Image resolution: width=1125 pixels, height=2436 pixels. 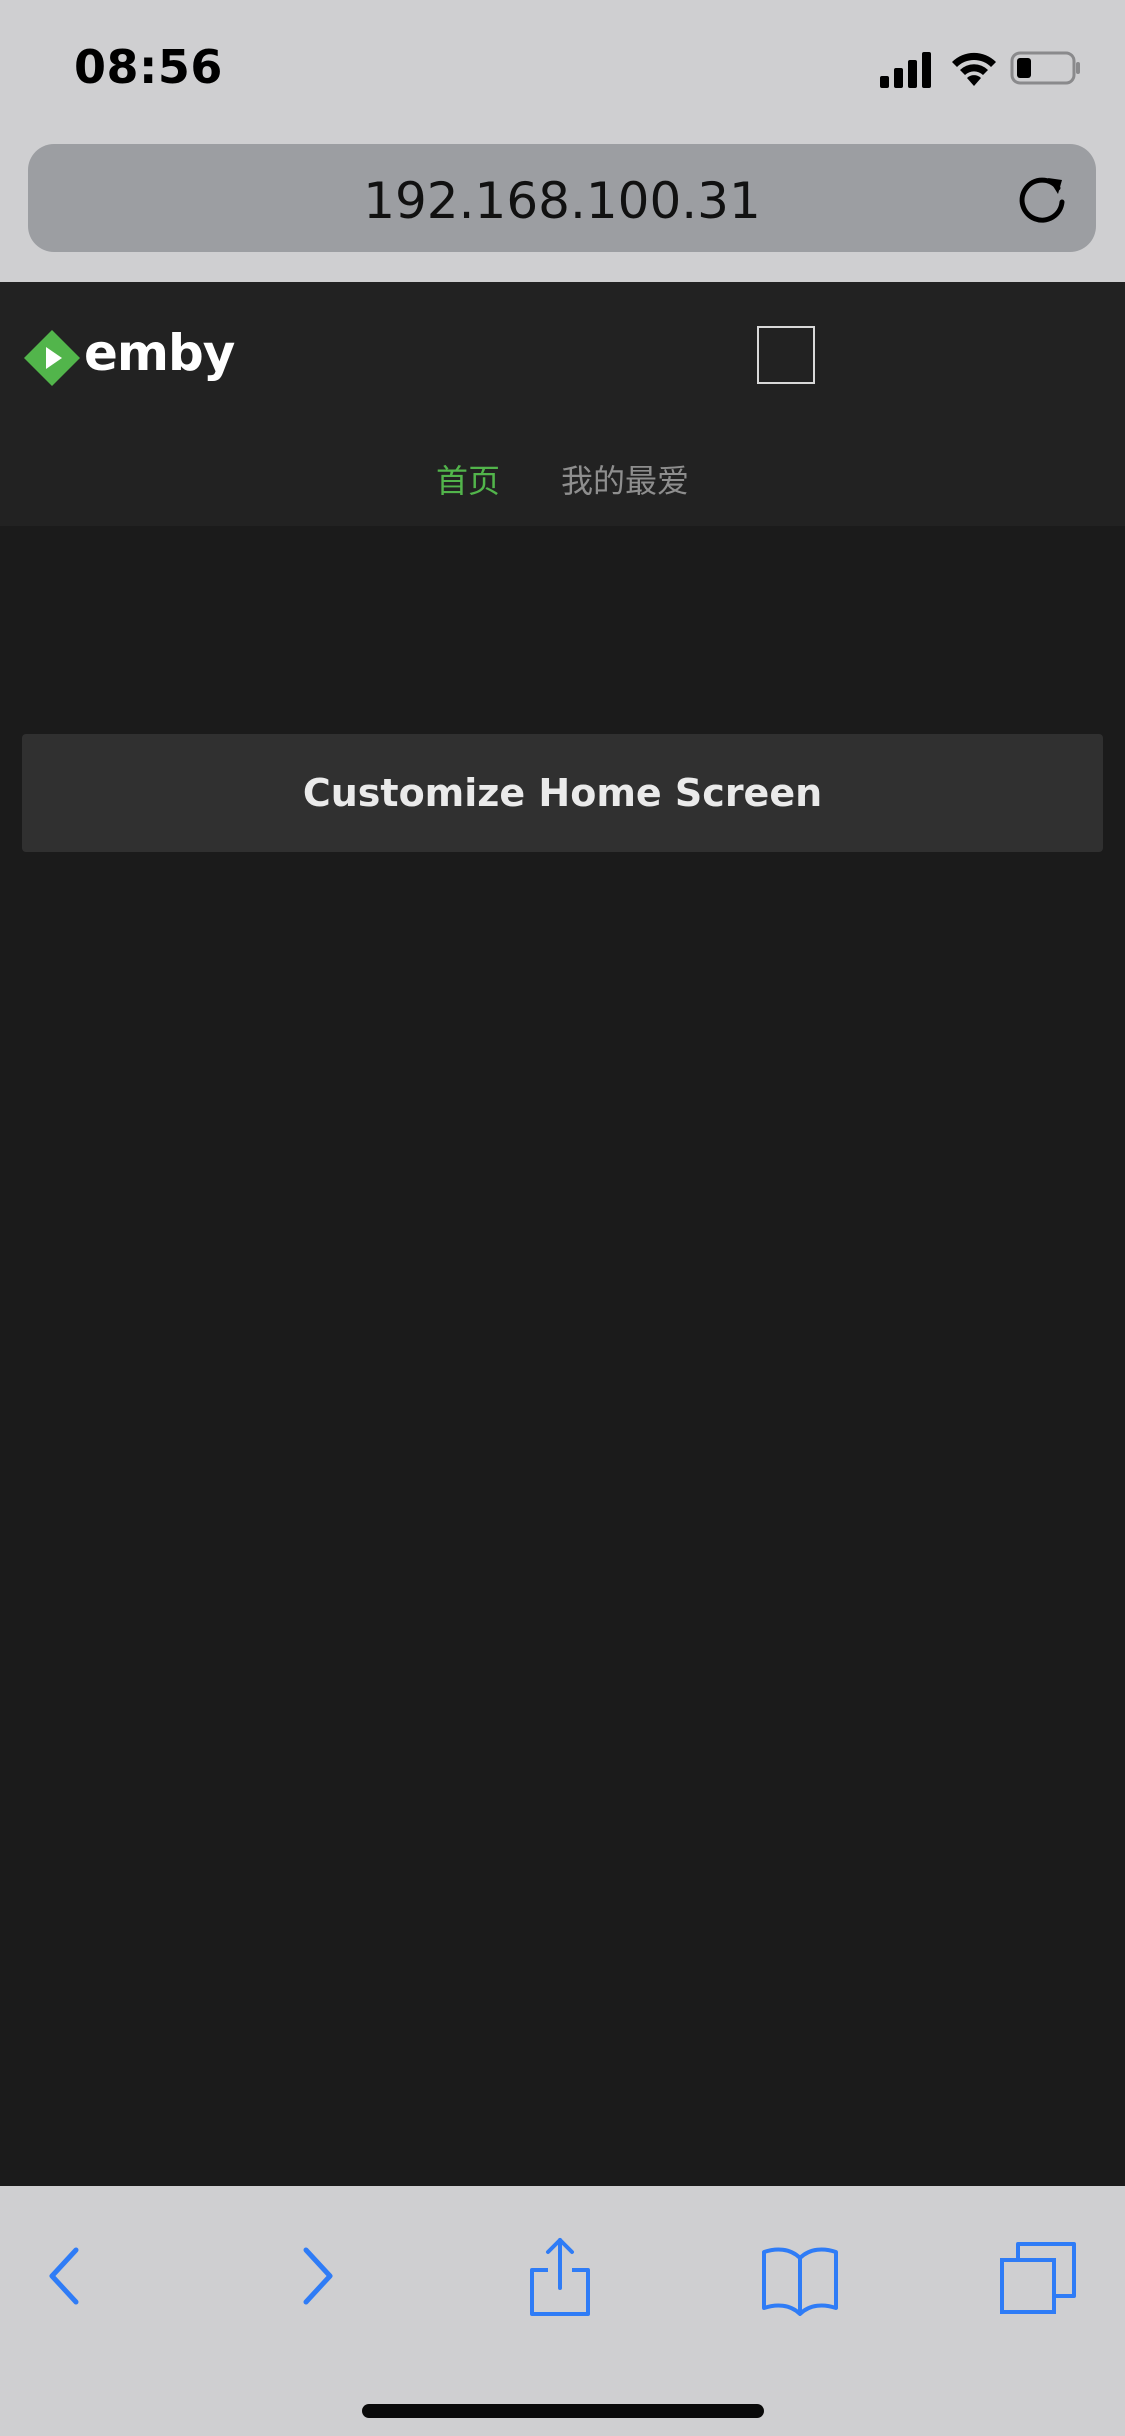 What do you see at coordinates (905, 70) in the screenshot?
I see `signal-icon` at bounding box center [905, 70].